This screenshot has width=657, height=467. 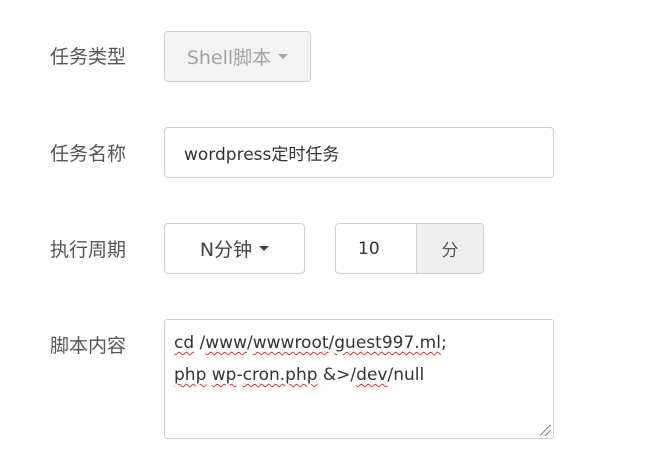 What do you see at coordinates (200, 343) in the screenshot?
I see `script-token: /` at bounding box center [200, 343].